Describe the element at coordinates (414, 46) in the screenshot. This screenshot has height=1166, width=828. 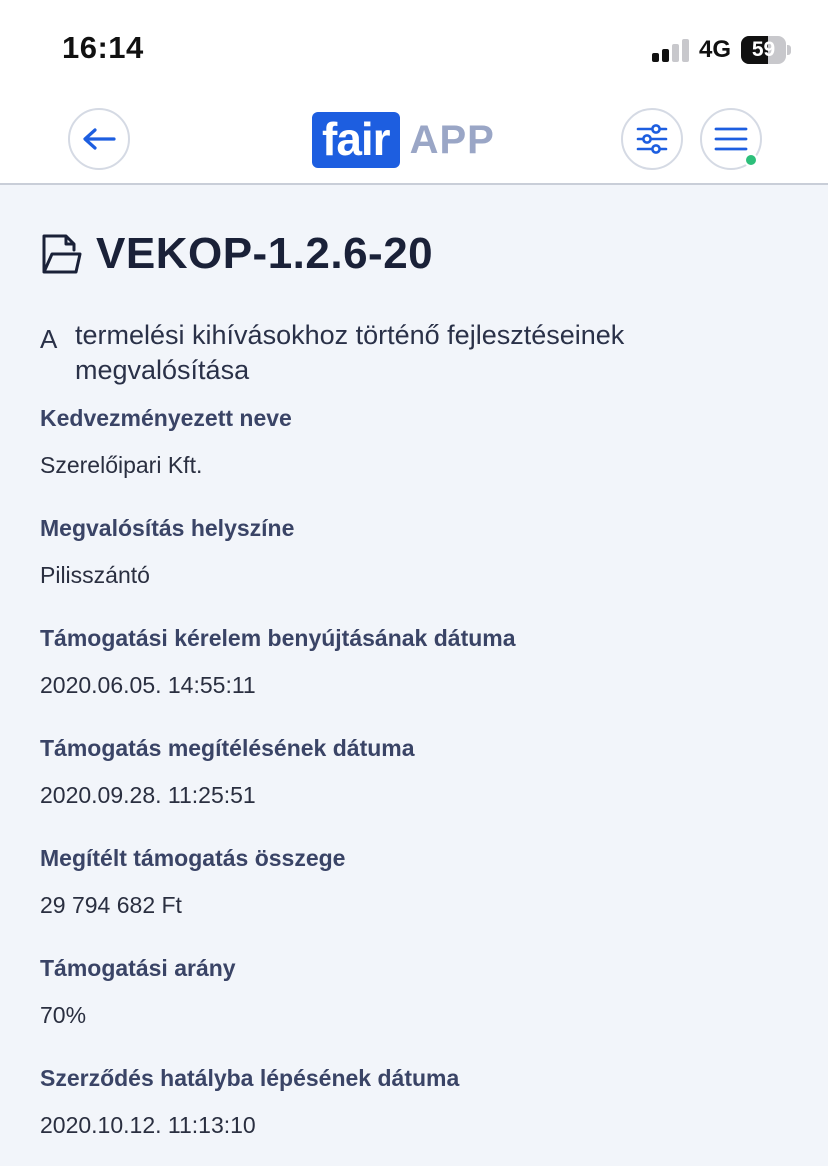
I see `status-bar: 16:14 4G 59` at that location.